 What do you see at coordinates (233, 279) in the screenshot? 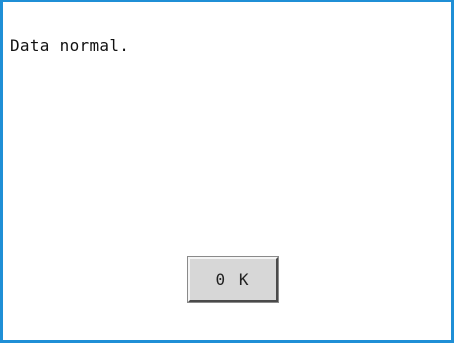
I see `ok-button: 0 K` at bounding box center [233, 279].